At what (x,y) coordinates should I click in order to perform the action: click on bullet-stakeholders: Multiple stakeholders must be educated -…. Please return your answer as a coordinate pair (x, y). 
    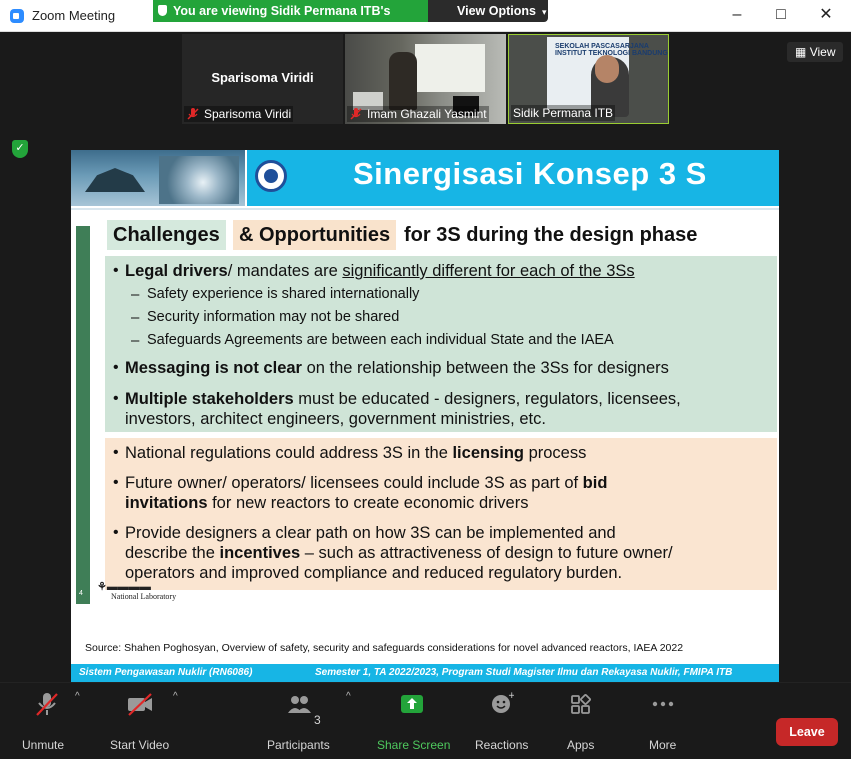
    Looking at the image, I should click on (403, 399).